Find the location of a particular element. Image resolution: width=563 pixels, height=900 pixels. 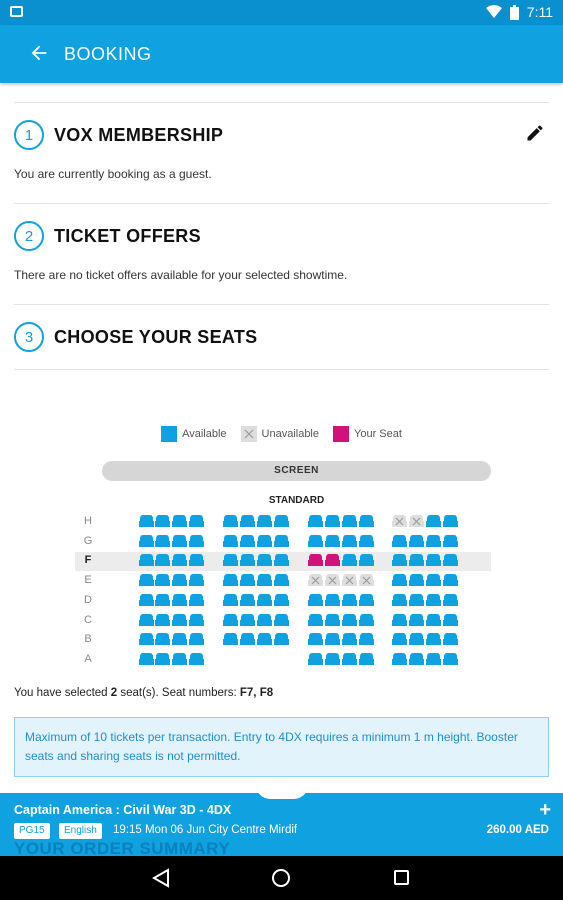

nav-recents-icon is located at coordinates (401, 877).